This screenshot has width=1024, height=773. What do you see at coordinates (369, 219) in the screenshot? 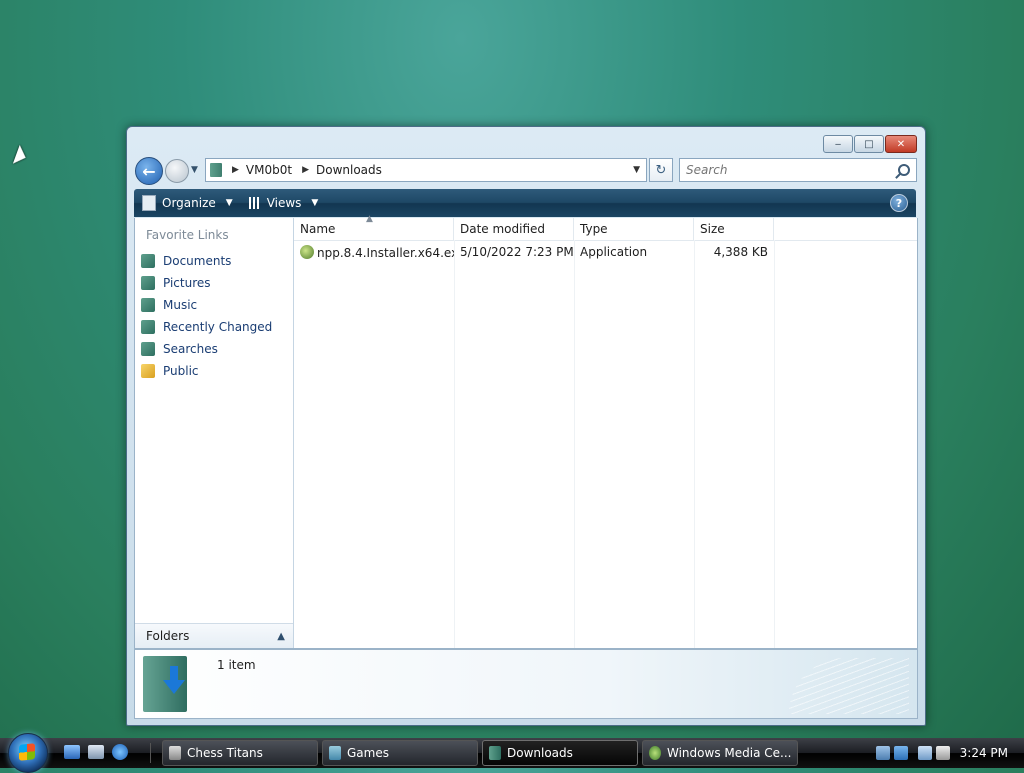
I see `sort-ascending-icon: ▲` at bounding box center [369, 219].